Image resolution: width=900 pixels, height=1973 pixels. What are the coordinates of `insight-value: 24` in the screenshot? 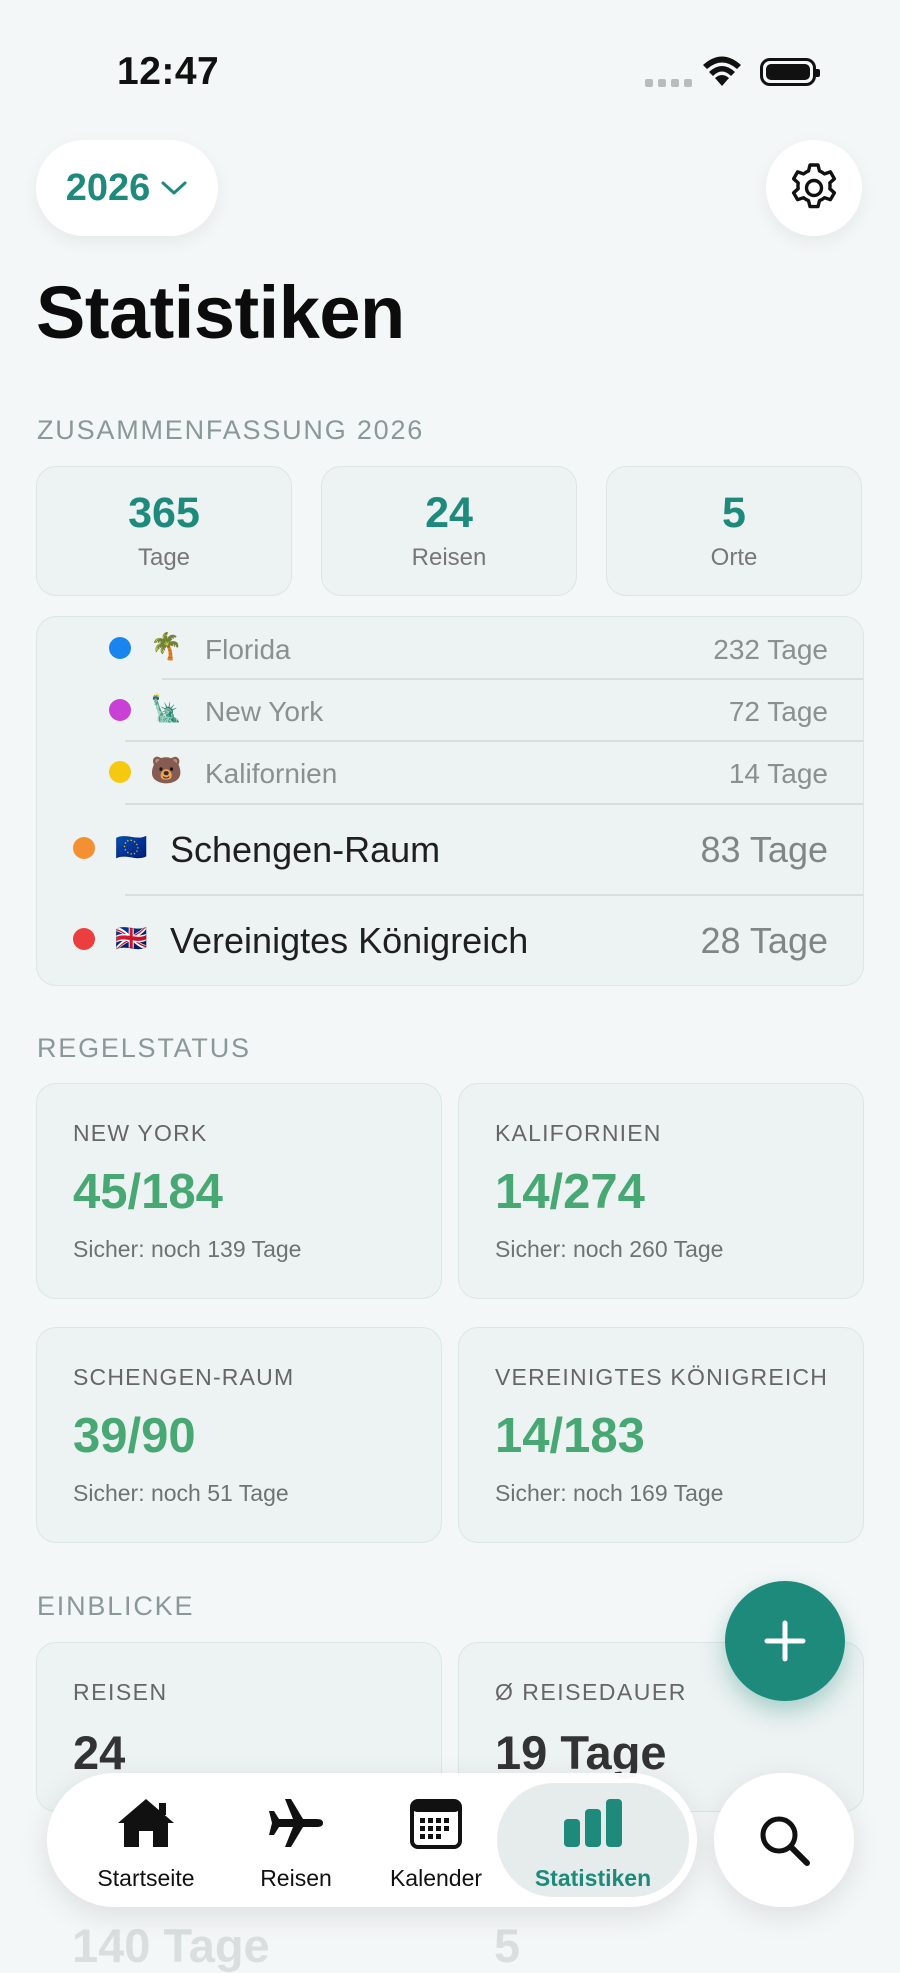 It's located at (99, 1752).